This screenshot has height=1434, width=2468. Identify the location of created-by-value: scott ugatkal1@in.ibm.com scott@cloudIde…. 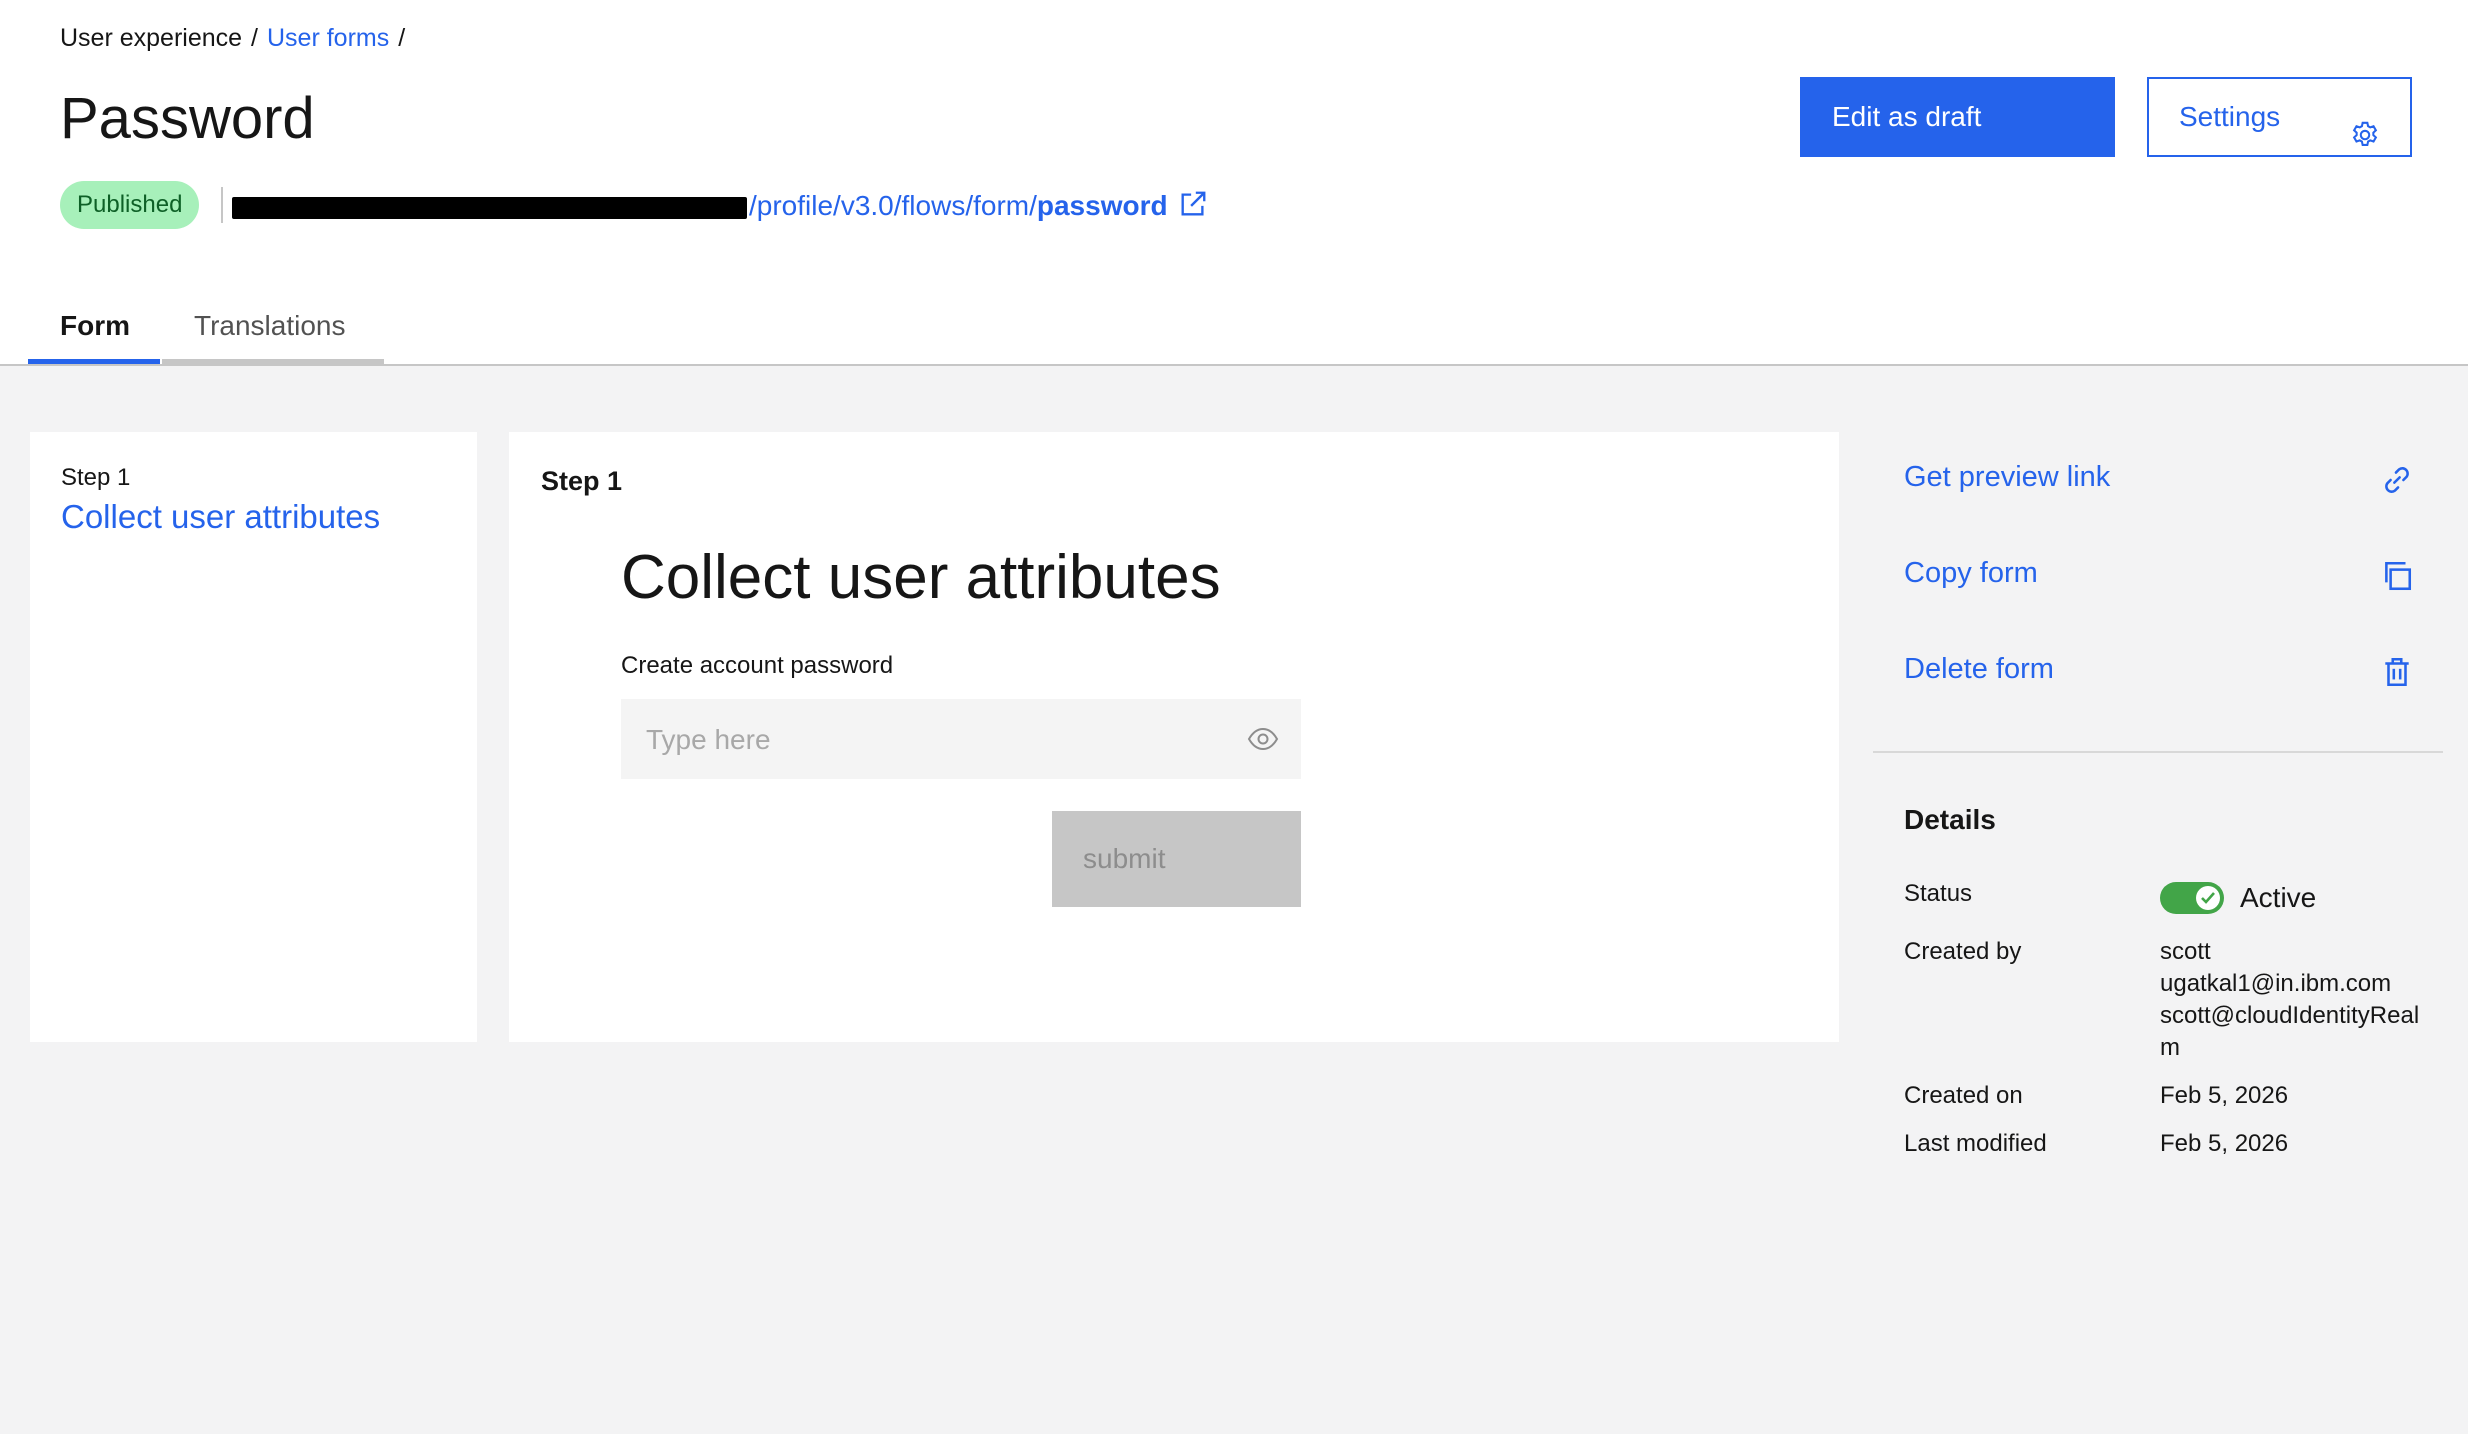
(2289, 1000).